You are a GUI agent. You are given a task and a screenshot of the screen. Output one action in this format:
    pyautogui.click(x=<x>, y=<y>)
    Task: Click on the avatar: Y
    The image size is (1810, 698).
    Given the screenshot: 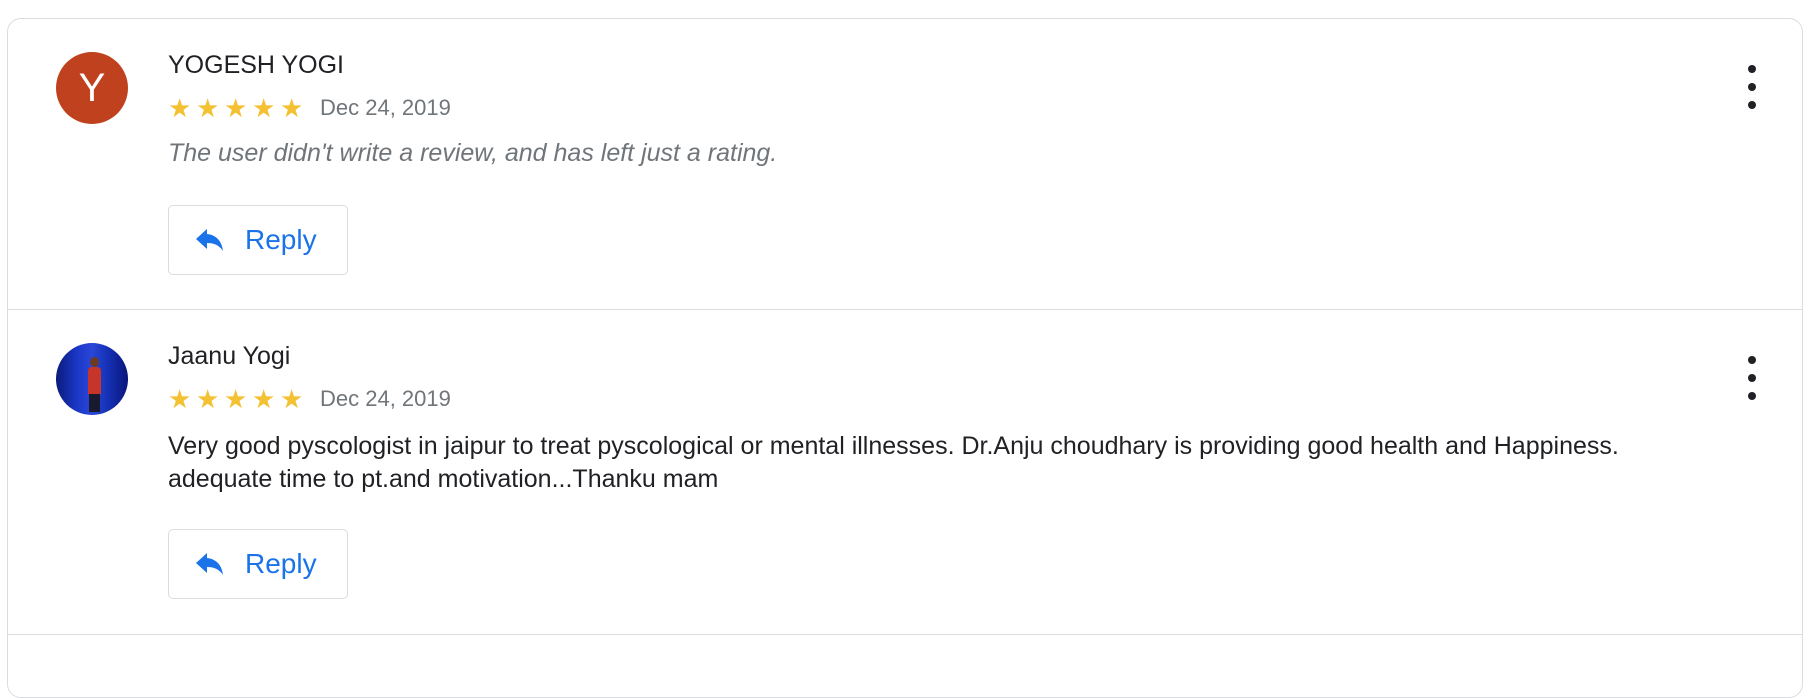 What is the action you would take?
    pyautogui.click(x=92, y=88)
    